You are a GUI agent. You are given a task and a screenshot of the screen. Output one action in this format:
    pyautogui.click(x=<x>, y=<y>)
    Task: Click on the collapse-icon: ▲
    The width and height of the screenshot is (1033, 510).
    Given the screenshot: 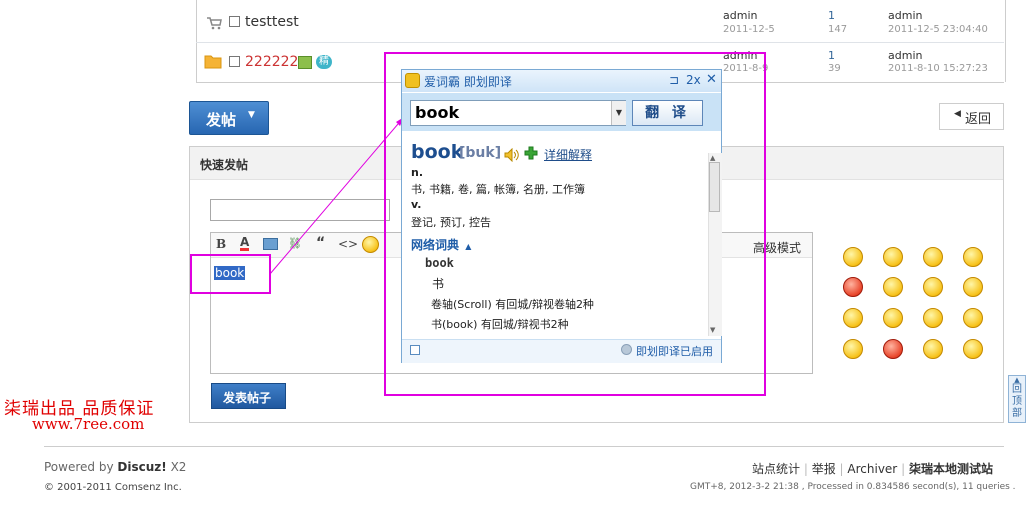 What is the action you would take?
    pyautogui.click(x=468, y=246)
    